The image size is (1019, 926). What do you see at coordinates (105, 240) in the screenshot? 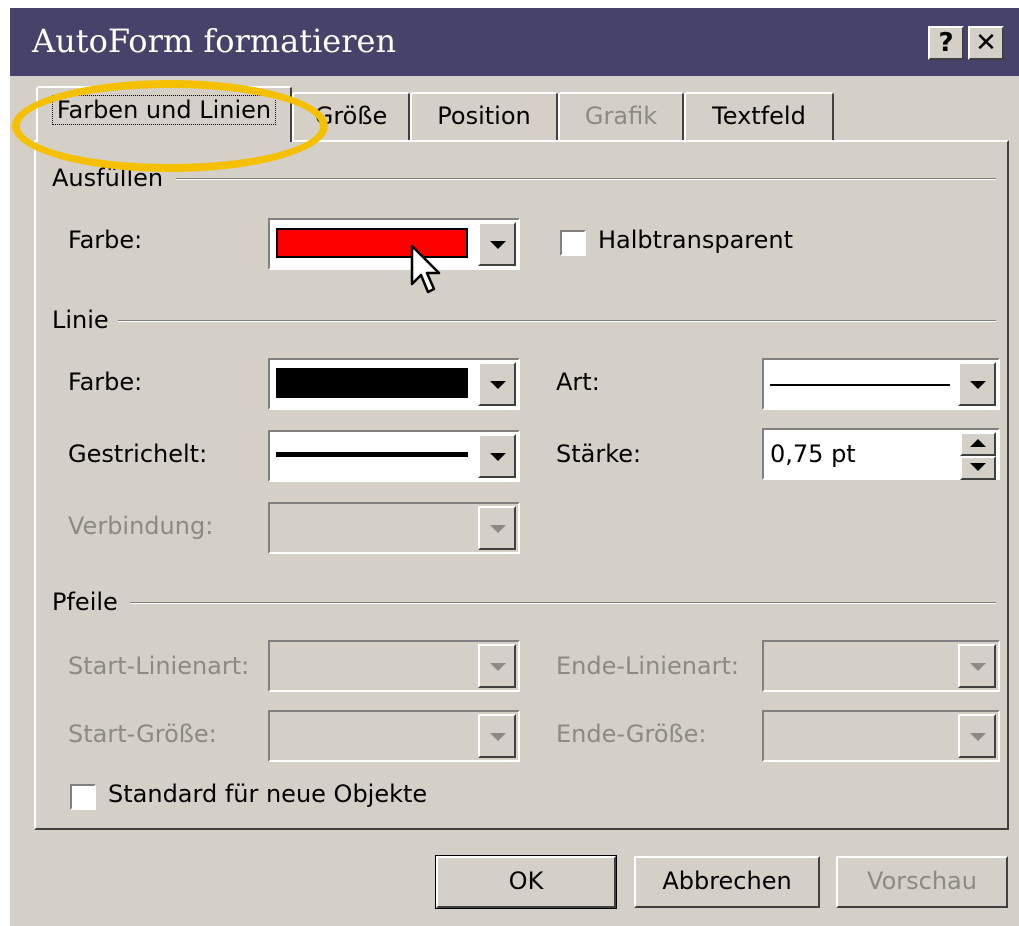
I see `fill-color-label: Farbe:` at bounding box center [105, 240].